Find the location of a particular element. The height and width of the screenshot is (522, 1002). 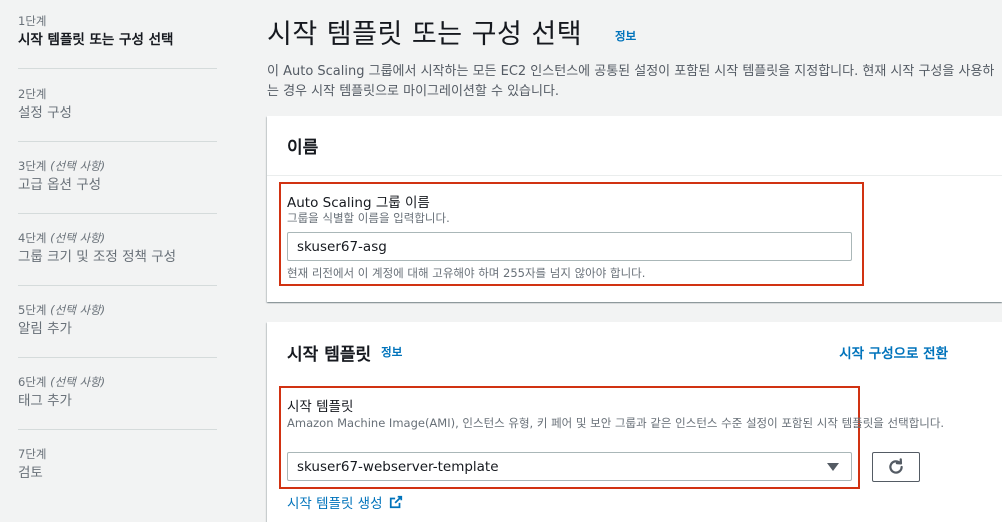

step-5: 5단계 (선택 사항) 알림 추가 is located at coordinates (117, 330).